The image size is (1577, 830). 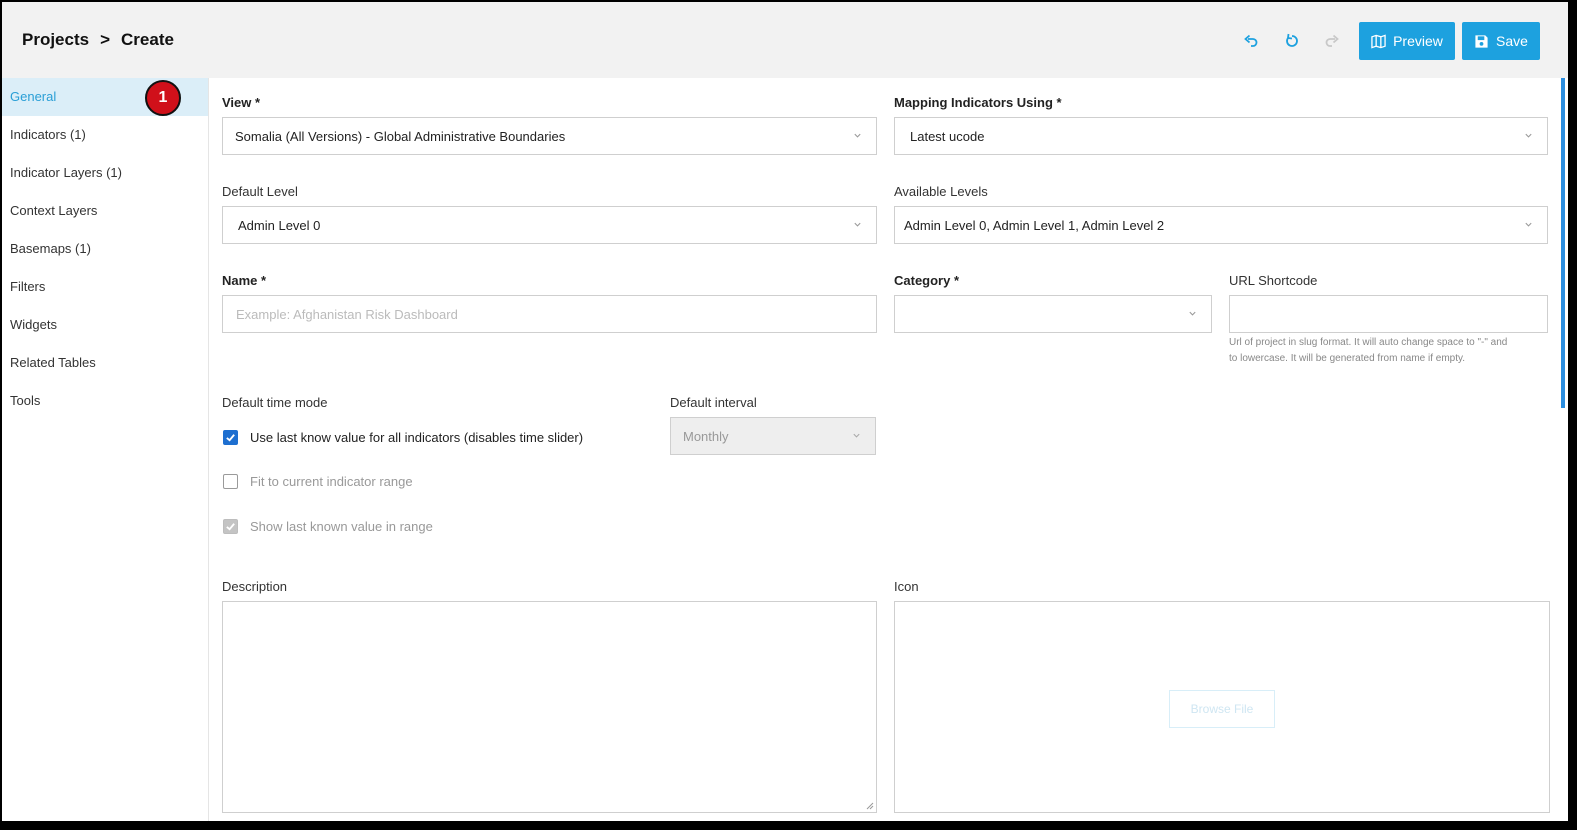 I want to click on name-input: Example: Afghanistan Risk Dashboard, so click(x=549, y=314).